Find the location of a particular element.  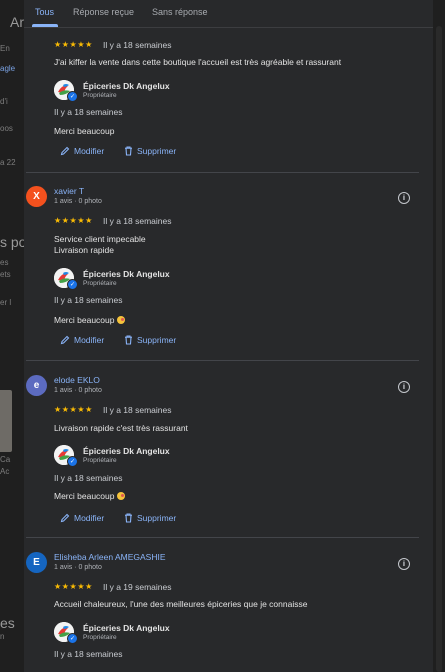

bottom-edge is located at coordinates (228, 666).